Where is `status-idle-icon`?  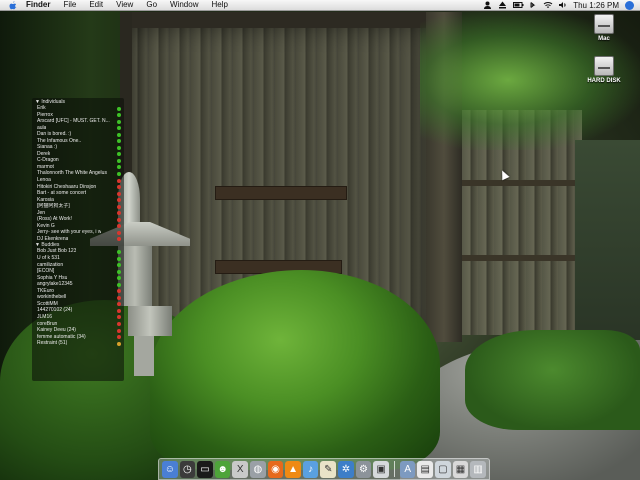 status-idle-icon is located at coordinates (119, 343).